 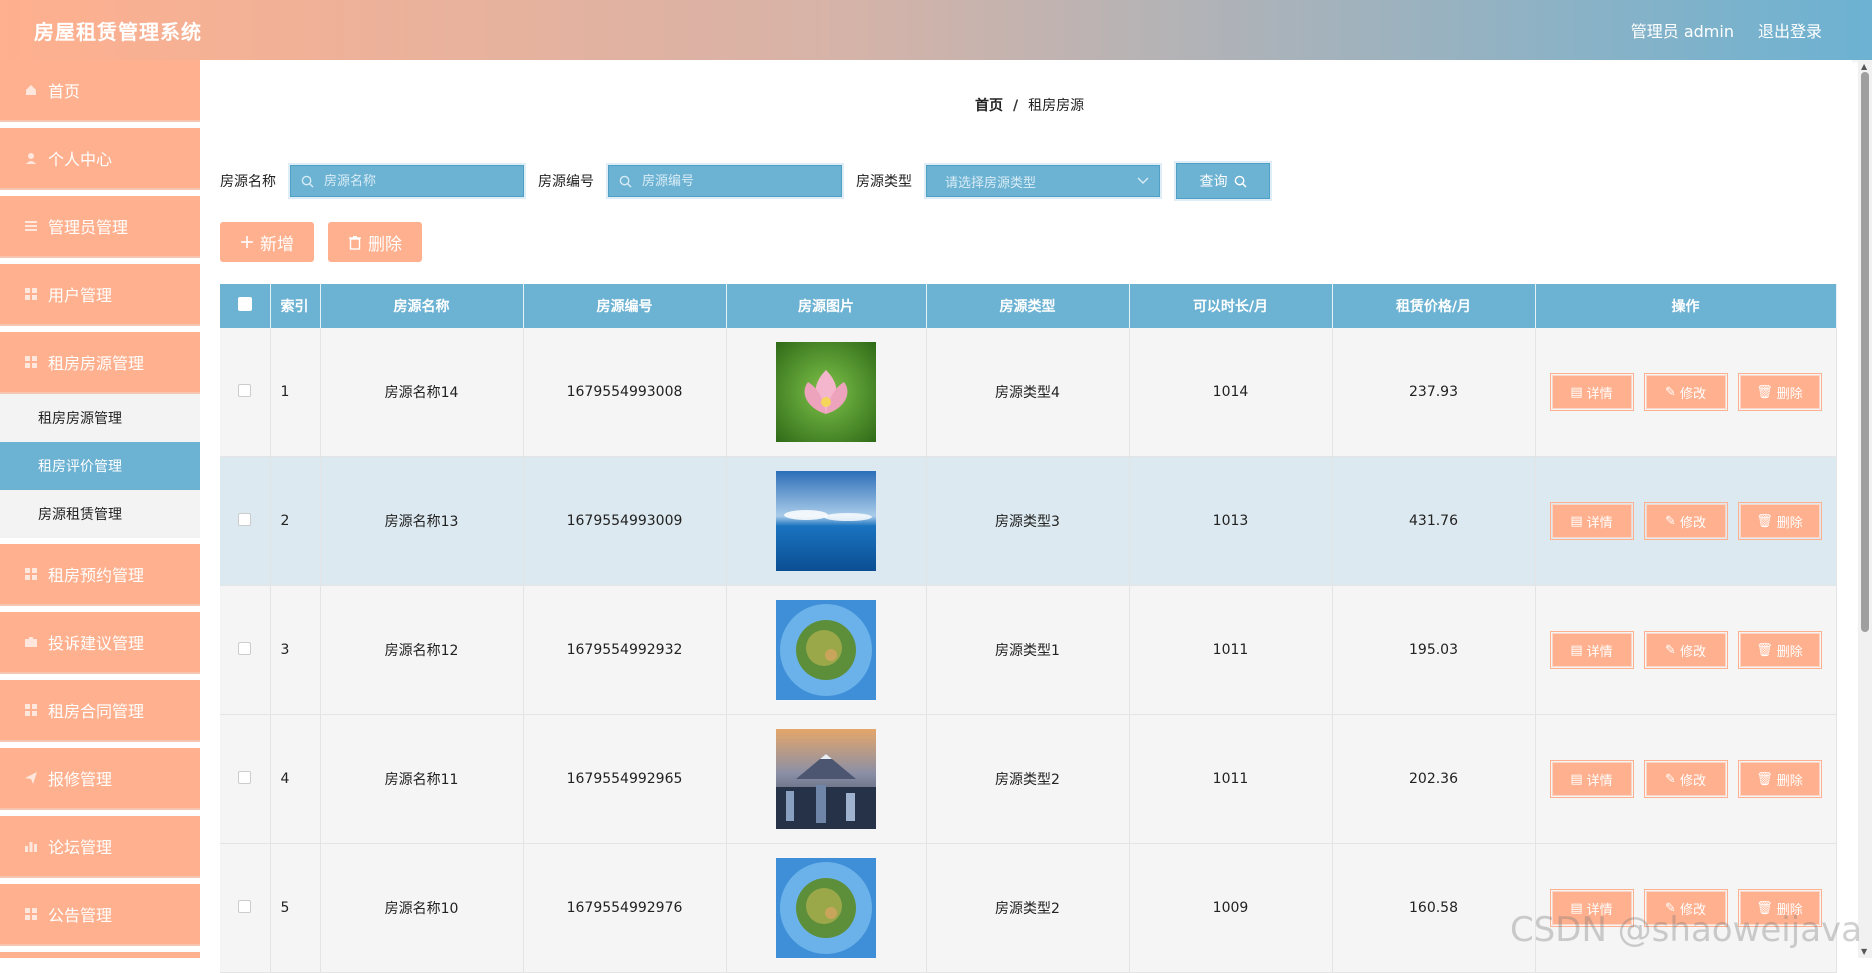 I want to click on row-index: 2, so click(x=295, y=521).